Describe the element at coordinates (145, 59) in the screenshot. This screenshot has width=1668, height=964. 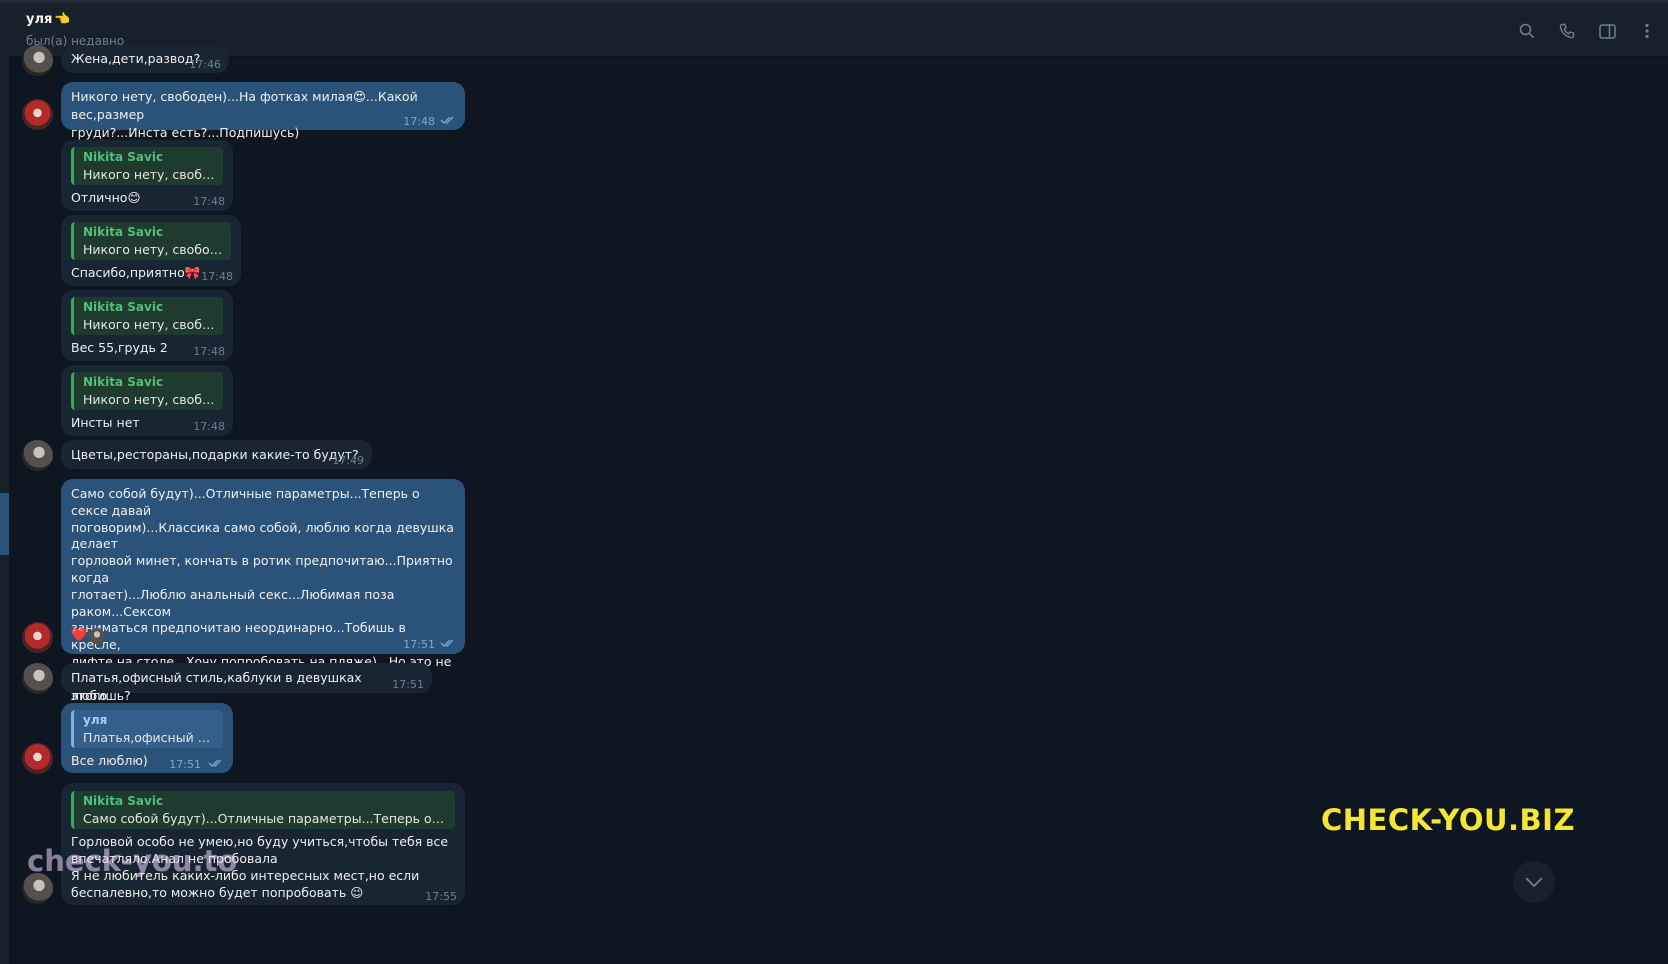
I see `message-incoming: Жена,дети,развод? 17:46` at that location.